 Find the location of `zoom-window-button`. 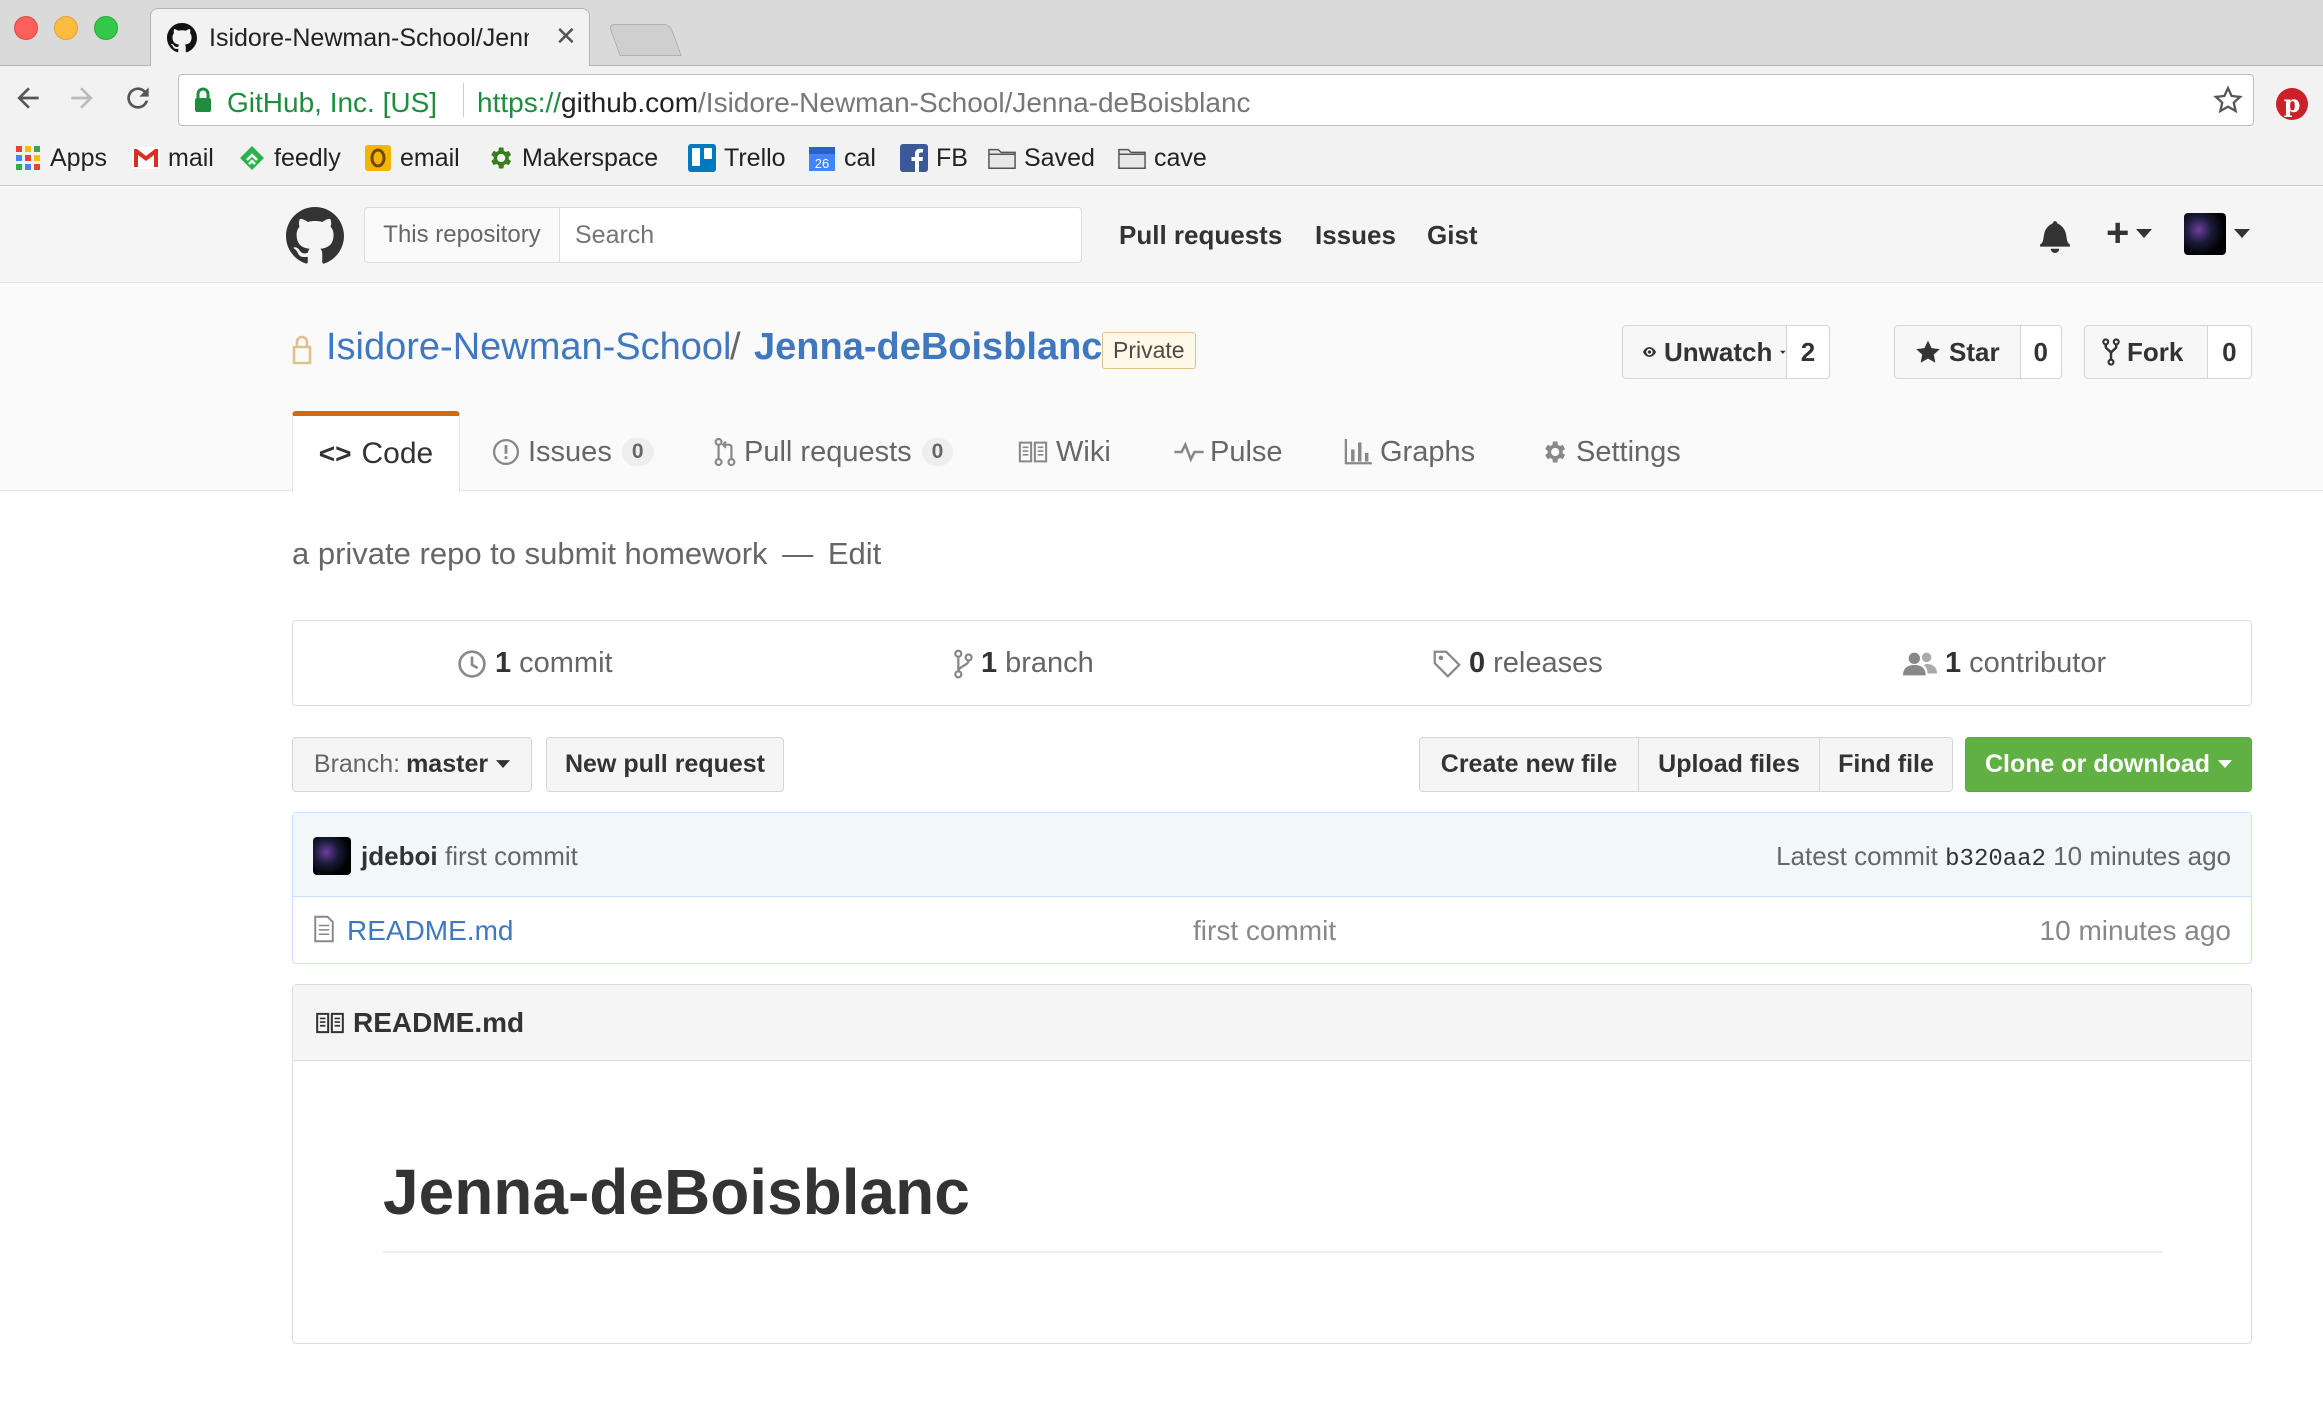

zoom-window-button is located at coordinates (106, 28).